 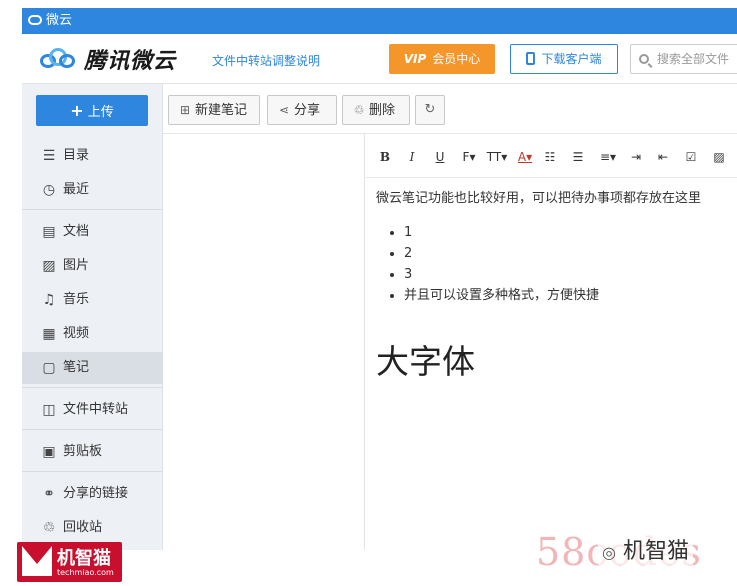 I want to click on sidebar-item-label: 图片, so click(x=76, y=265).